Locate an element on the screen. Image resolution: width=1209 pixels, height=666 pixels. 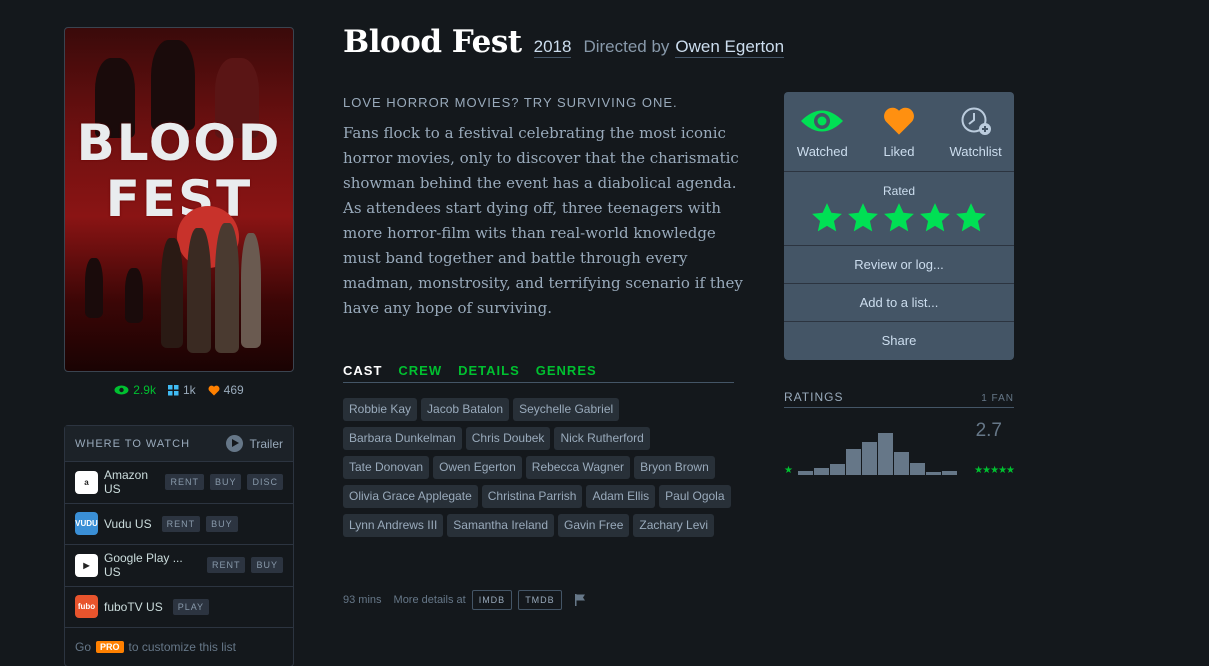
poster-title-line2: FEST is located at coordinates (179, 199).